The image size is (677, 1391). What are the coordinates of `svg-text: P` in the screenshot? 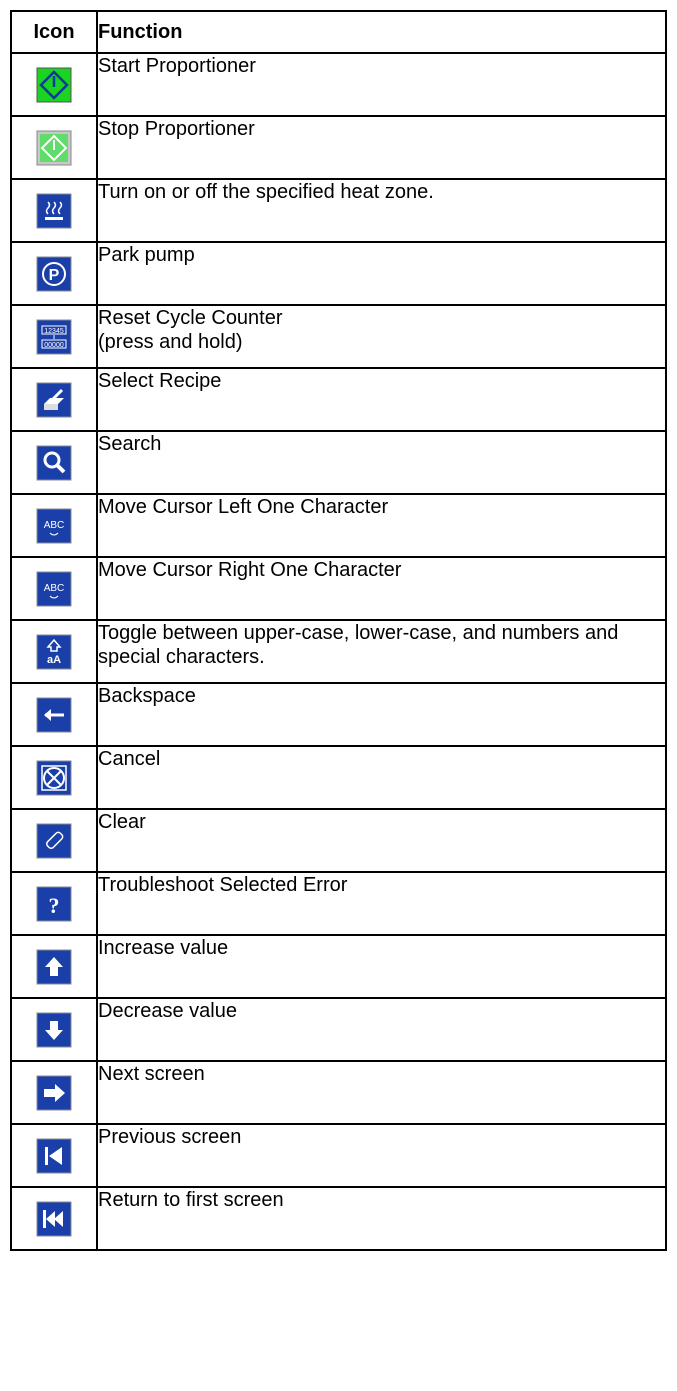 It's located at (54, 275).